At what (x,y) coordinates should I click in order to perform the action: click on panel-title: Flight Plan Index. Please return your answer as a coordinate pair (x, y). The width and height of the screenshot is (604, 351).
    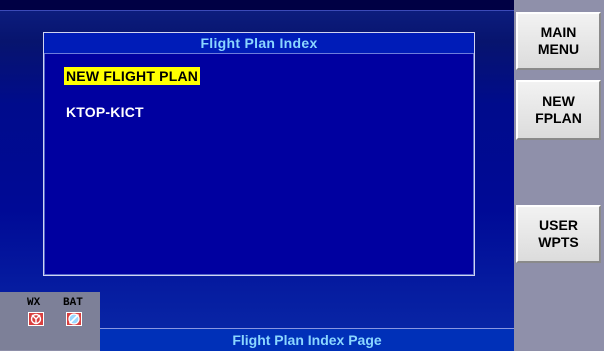
    Looking at the image, I should click on (259, 43).